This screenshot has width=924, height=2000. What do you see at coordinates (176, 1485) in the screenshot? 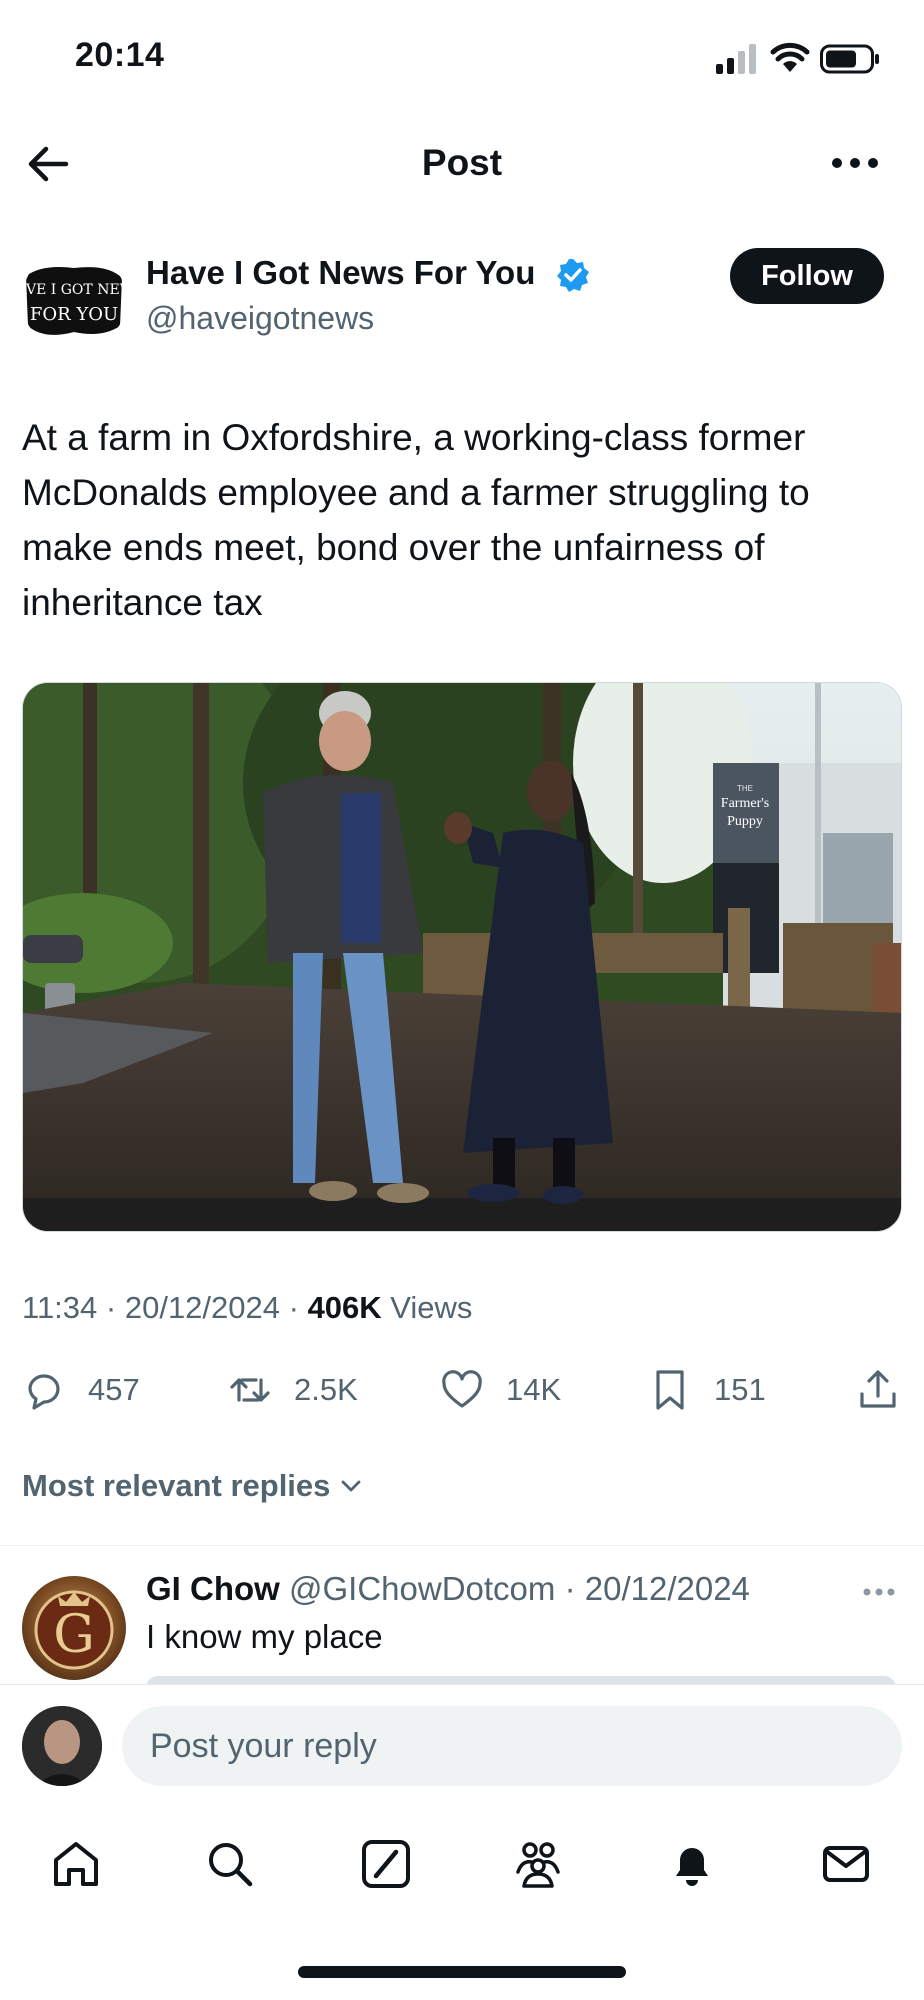
I see `replies-sort-label: Most relevant replies` at bounding box center [176, 1485].